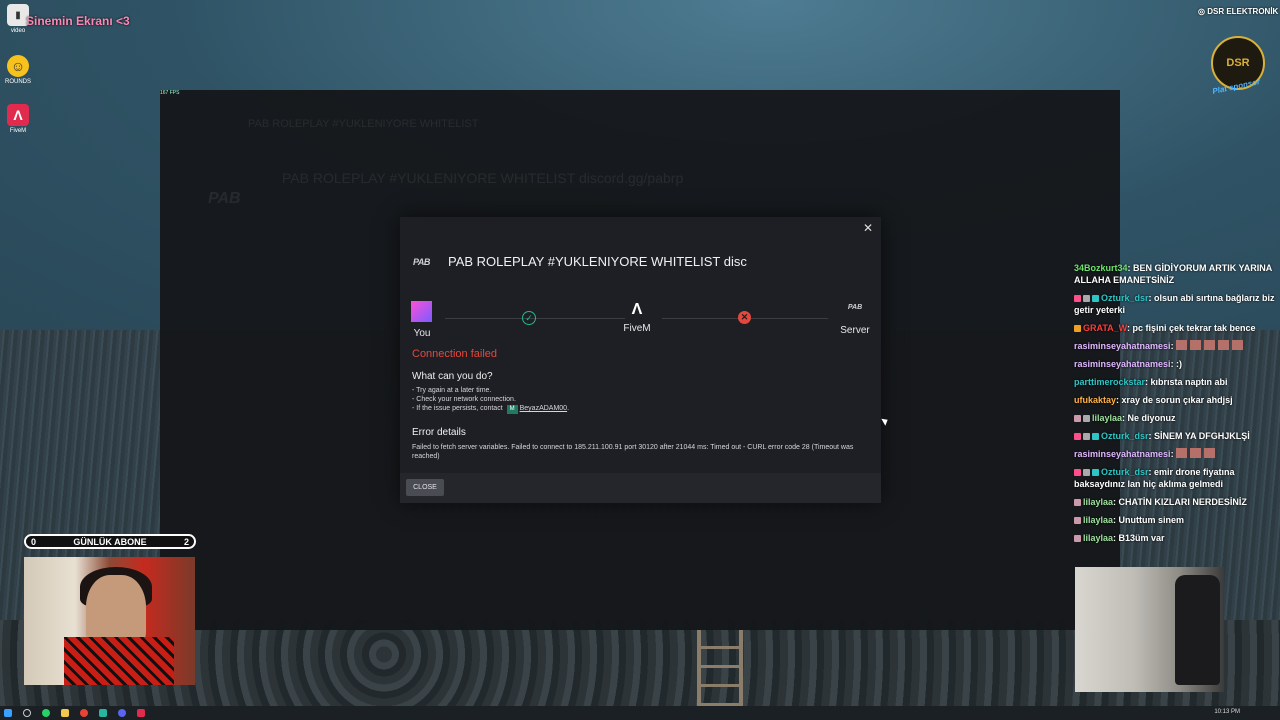 This screenshot has height=720, width=1280. I want to click on fivem-icon: Λ, so click(18, 115).